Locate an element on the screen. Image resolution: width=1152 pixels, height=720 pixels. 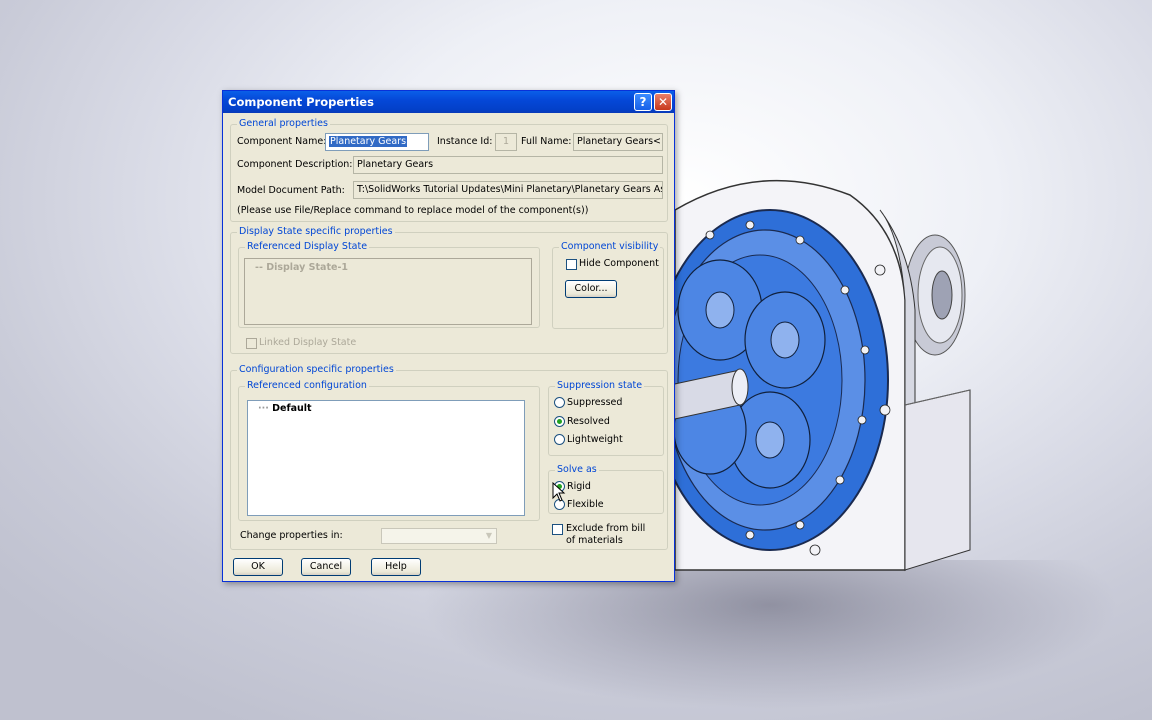
ok-button: OK is located at coordinates (258, 567).